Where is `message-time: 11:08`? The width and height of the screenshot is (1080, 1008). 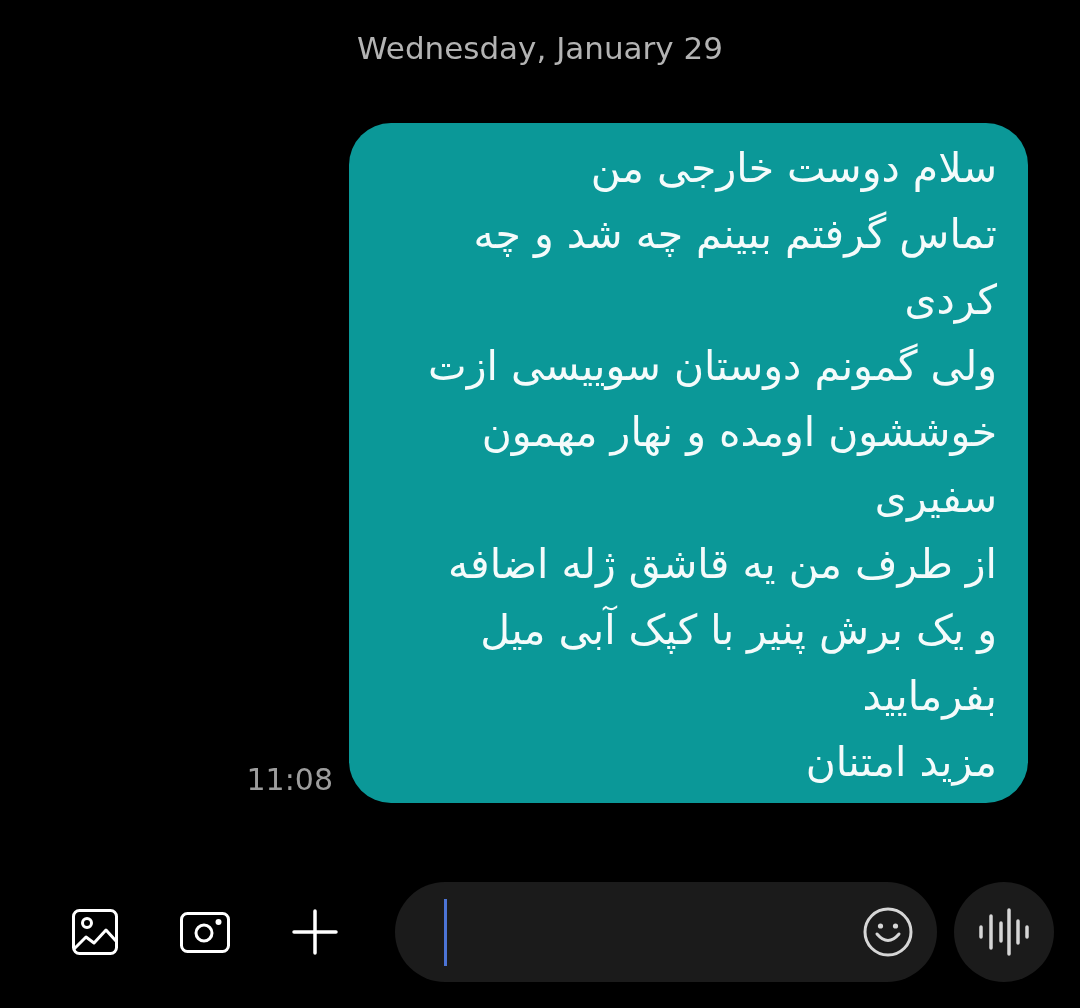
message-time: 11:08 is located at coordinates (289, 780).